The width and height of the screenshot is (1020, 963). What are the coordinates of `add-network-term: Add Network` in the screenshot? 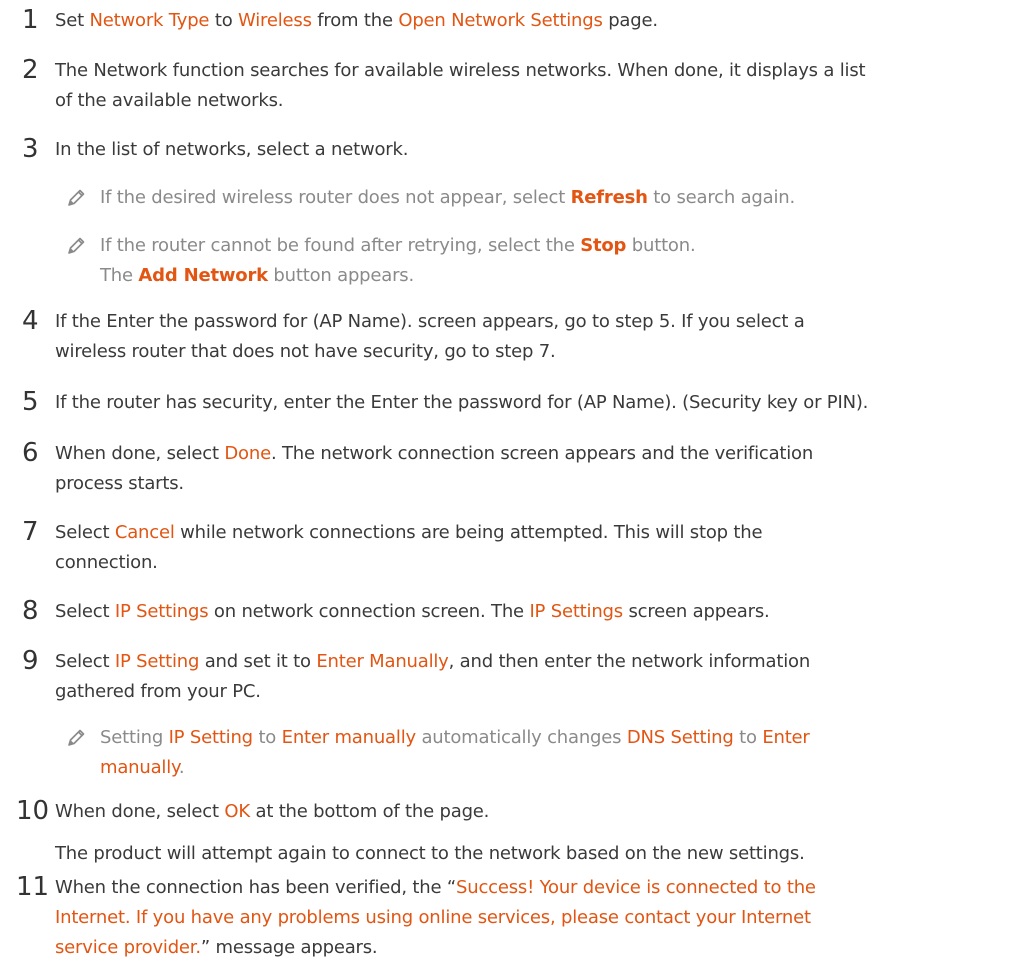 It's located at (203, 275).